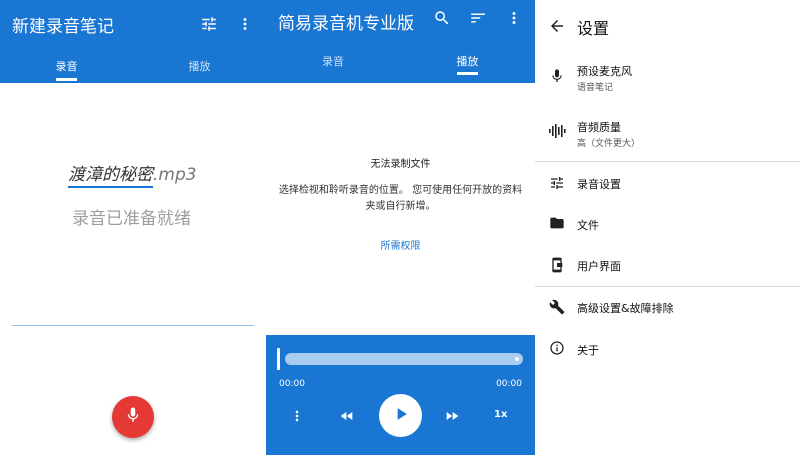 This screenshot has height=455, width=800. What do you see at coordinates (593, 28) in the screenshot?
I see `settings-title: 设置` at bounding box center [593, 28].